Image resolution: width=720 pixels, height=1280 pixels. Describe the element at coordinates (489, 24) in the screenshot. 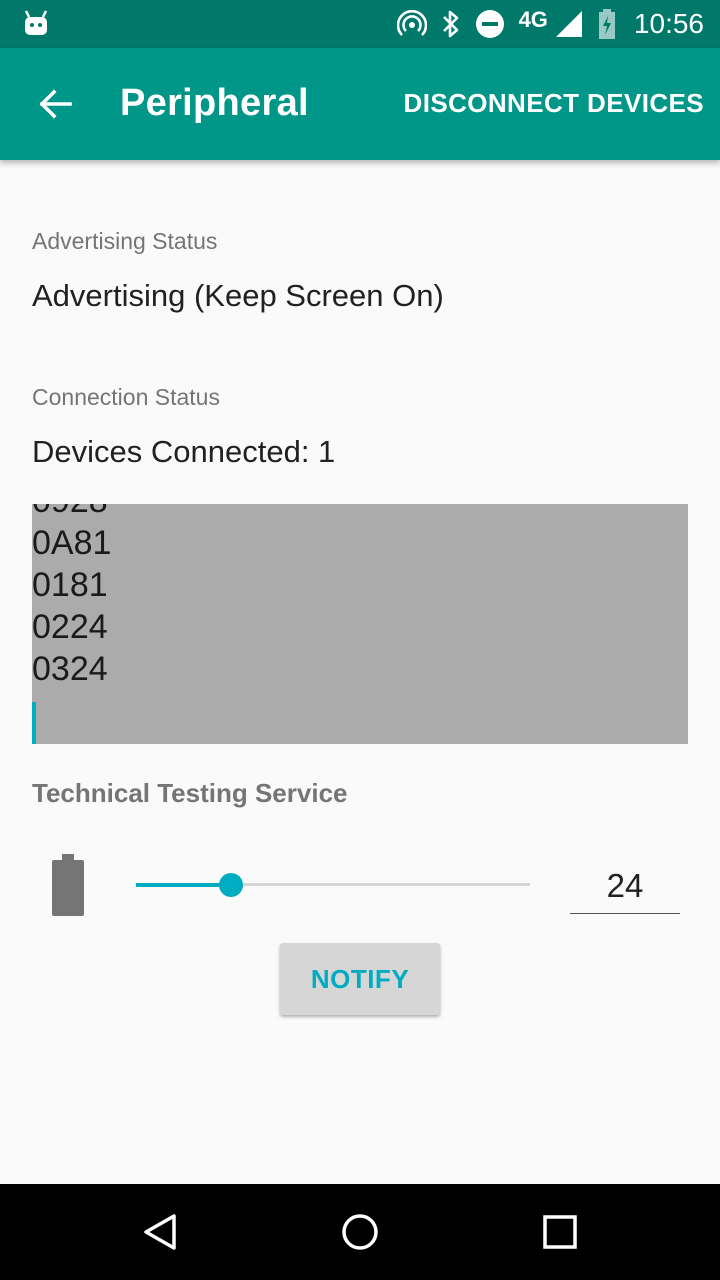

I see `do-not-disturb-icon` at that location.